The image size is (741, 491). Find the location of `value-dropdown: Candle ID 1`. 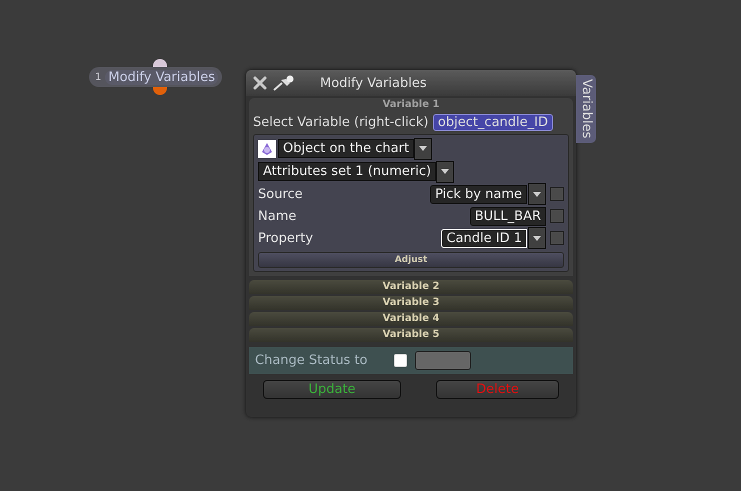

value-dropdown: Candle ID 1 is located at coordinates (484, 238).